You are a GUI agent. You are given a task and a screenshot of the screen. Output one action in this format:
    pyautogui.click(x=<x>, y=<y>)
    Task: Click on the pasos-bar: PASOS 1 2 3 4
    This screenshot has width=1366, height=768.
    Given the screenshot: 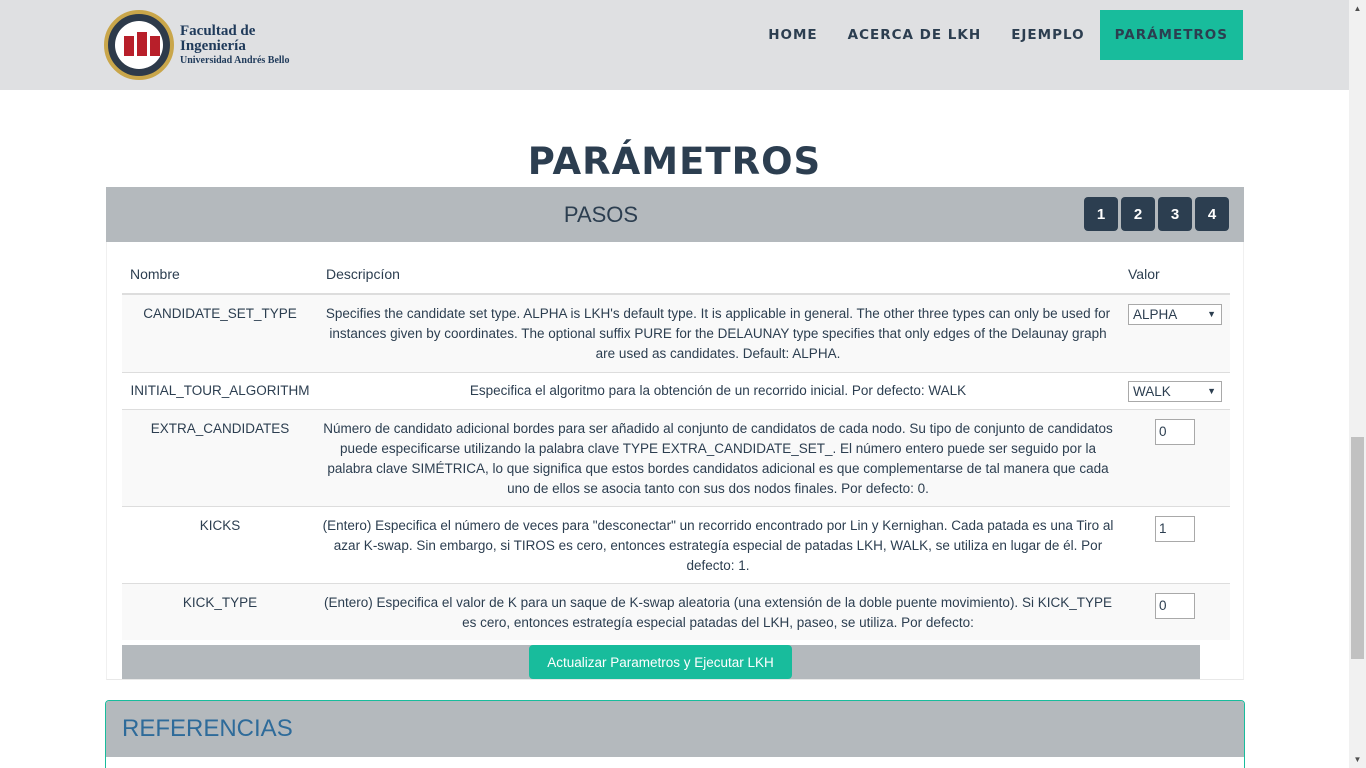 What is the action you would take?
    pyautogui.click(x=675, y=214)
    